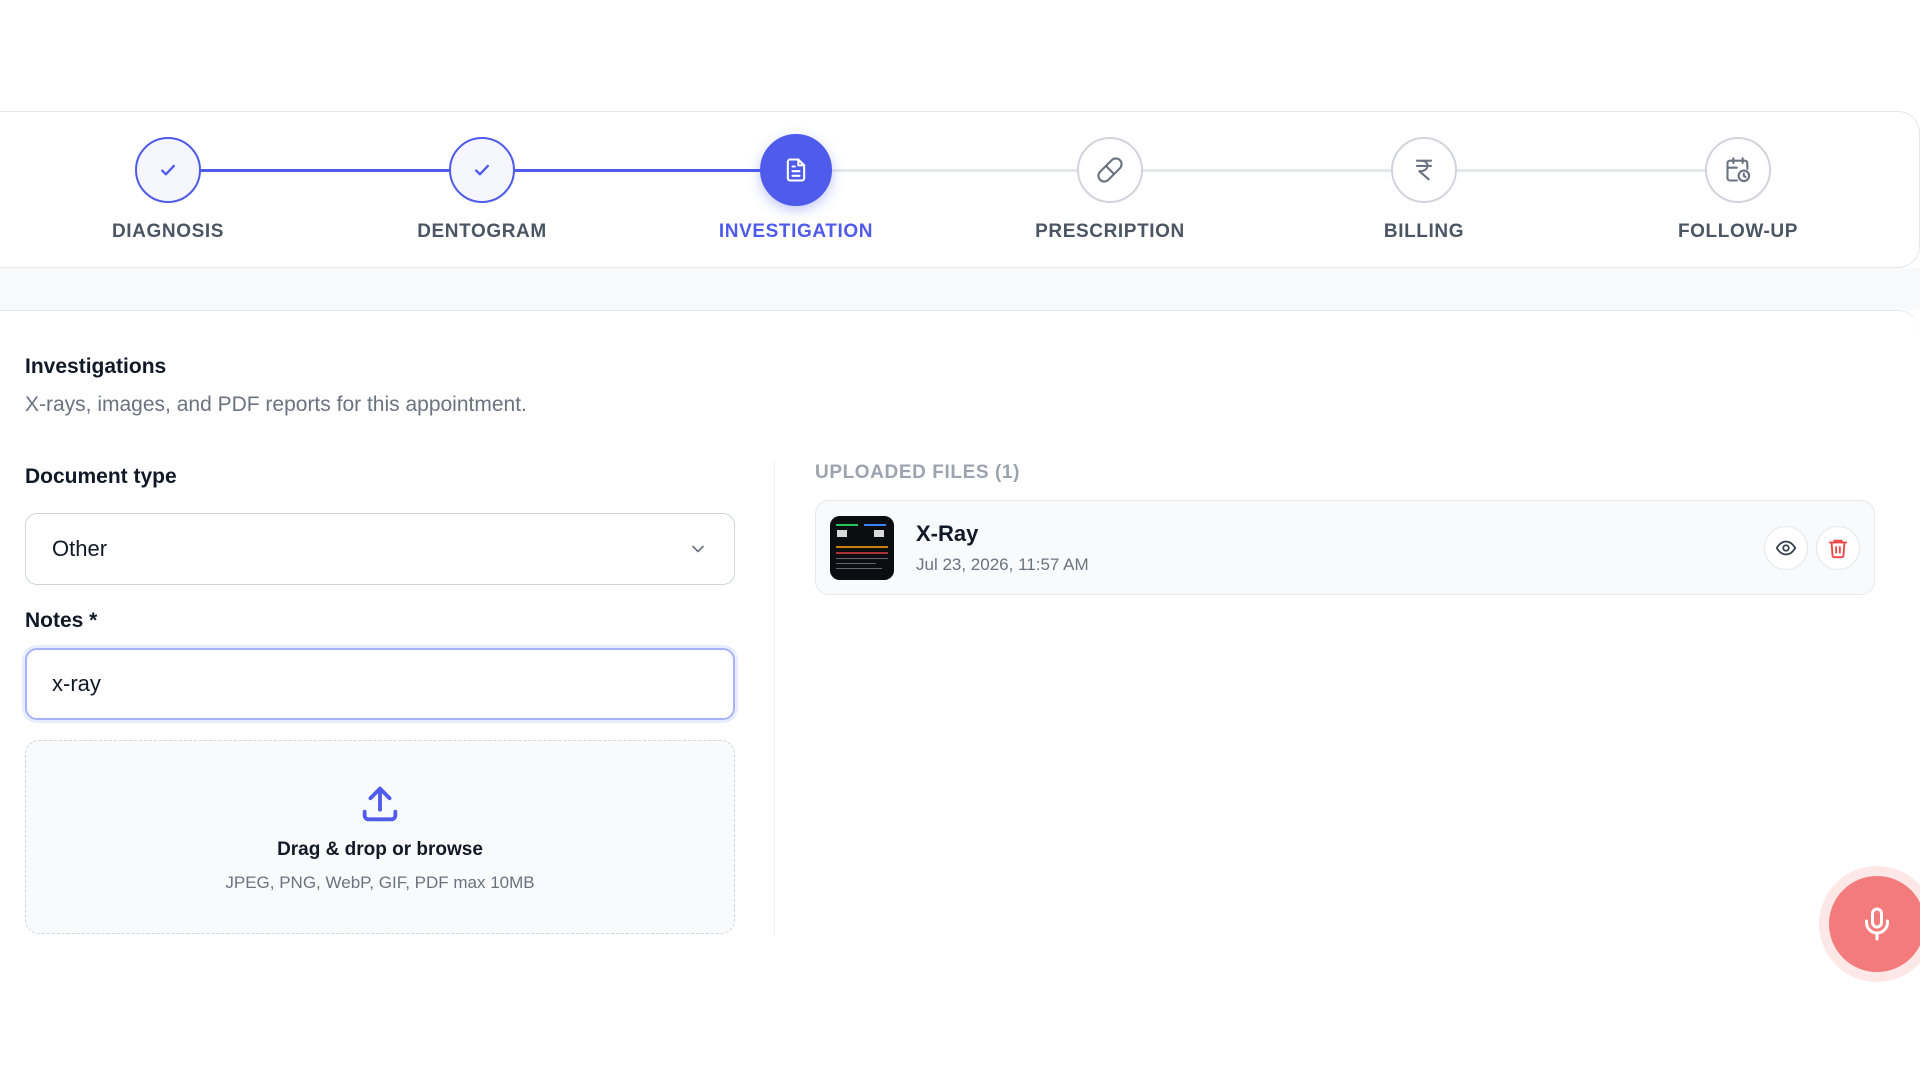 This screenshot has height=1080, width=1920. What do you see at coordinates (960, 289) in the screenshot?
I see `section-separator` at bounding box center [960, 289].